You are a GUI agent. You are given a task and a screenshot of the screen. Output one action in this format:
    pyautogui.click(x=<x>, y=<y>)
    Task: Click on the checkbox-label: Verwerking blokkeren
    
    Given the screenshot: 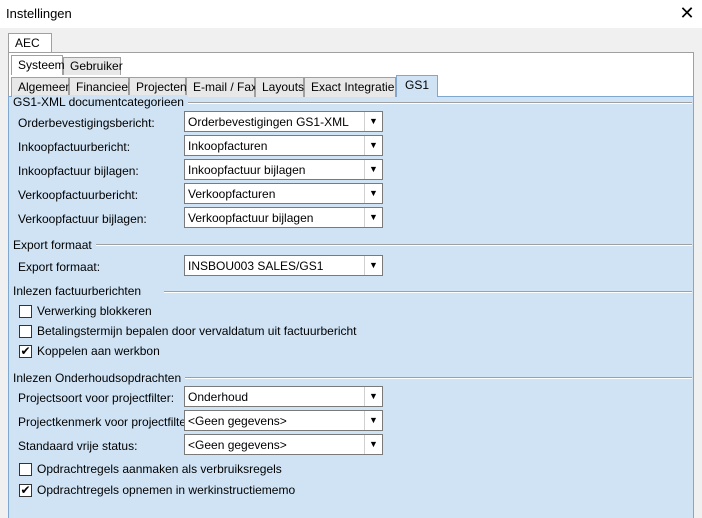 What is the action you would take?
    pyautogui.click(x=94, y=311)
    